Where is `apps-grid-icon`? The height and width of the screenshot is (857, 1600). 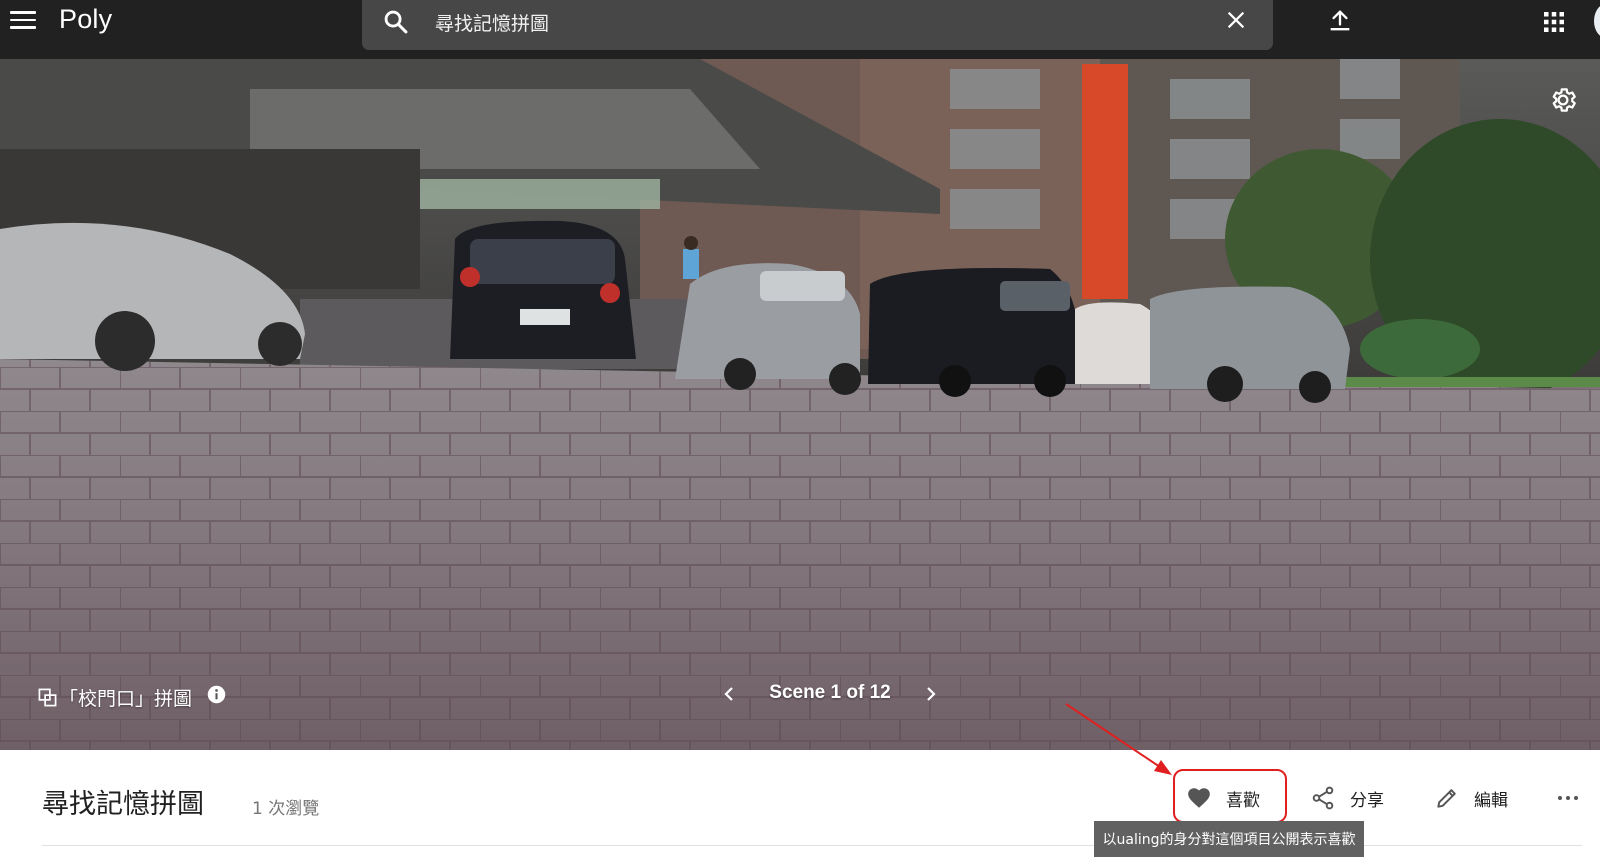 apps-grid-icon is located at coordinates (1554, 22).